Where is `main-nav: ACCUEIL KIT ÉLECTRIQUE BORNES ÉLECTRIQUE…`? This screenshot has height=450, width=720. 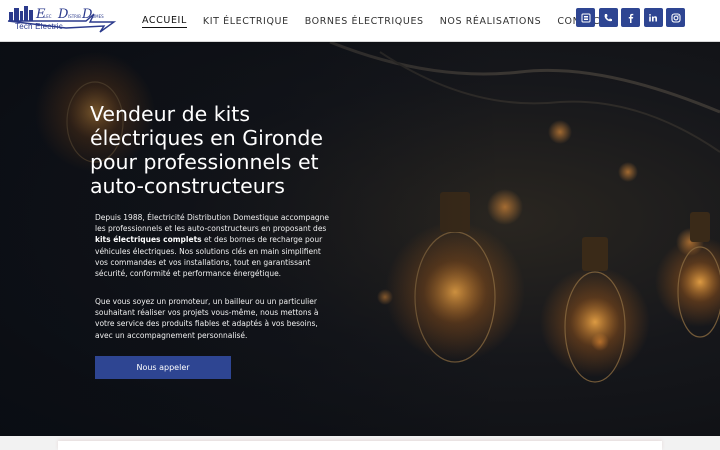 main-nav: ACCUEIL KIT ÉLECTRIQUE BORNES ÉLECTRIQUE… is located at coordinates (382, 21).